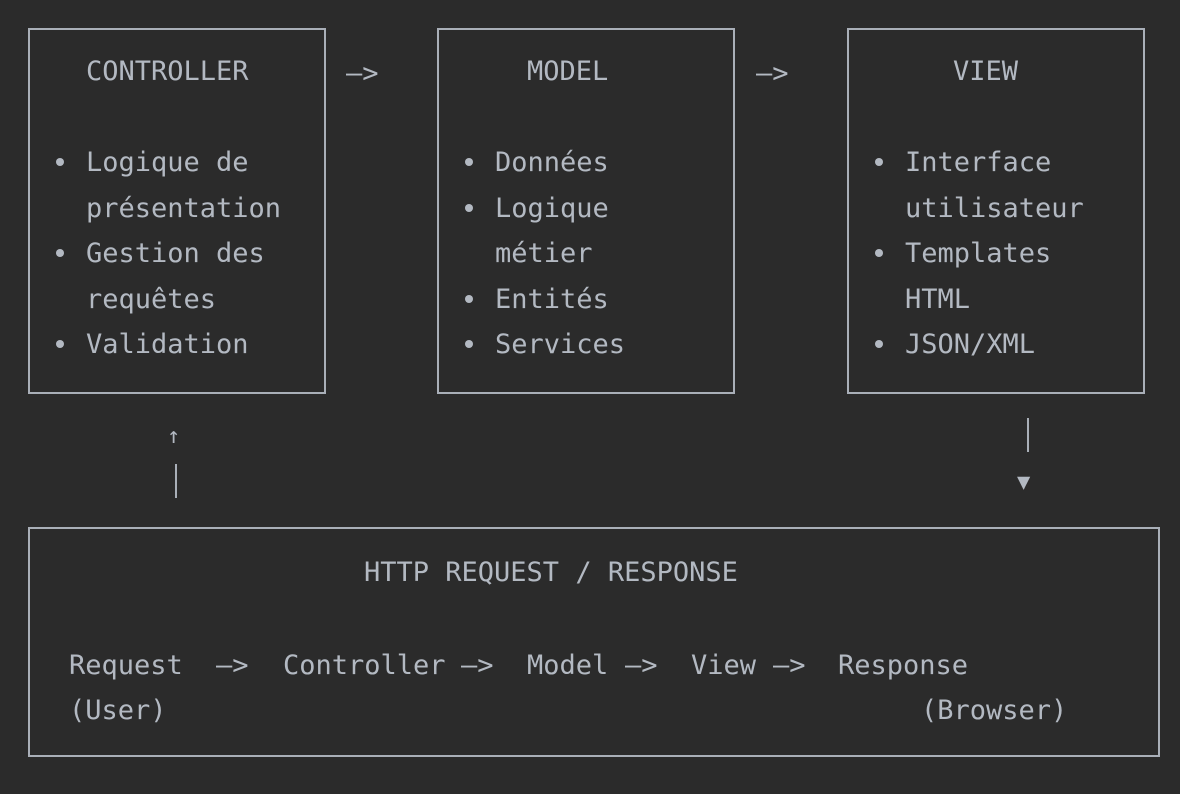  What do you see at coordinates (126, 665) in the screenshot?
I see `flow-request: Request` at bounding box center [126, 665].